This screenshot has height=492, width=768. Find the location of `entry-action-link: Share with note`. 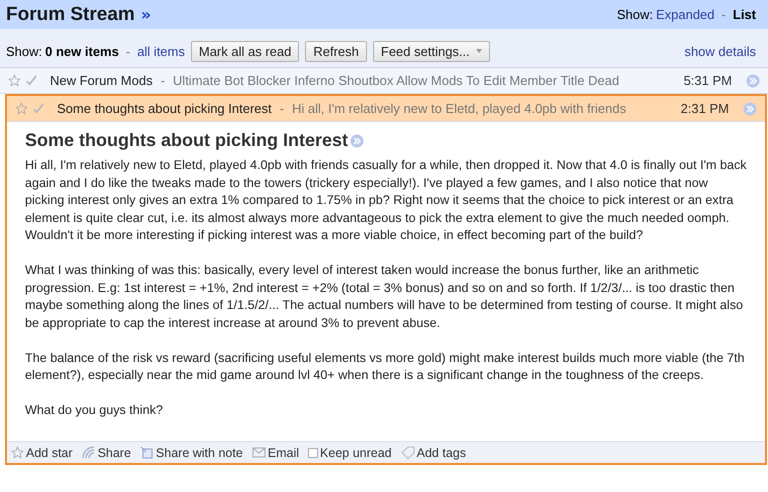

entry-action-link: Share with note is located at coordinates (191, 453).